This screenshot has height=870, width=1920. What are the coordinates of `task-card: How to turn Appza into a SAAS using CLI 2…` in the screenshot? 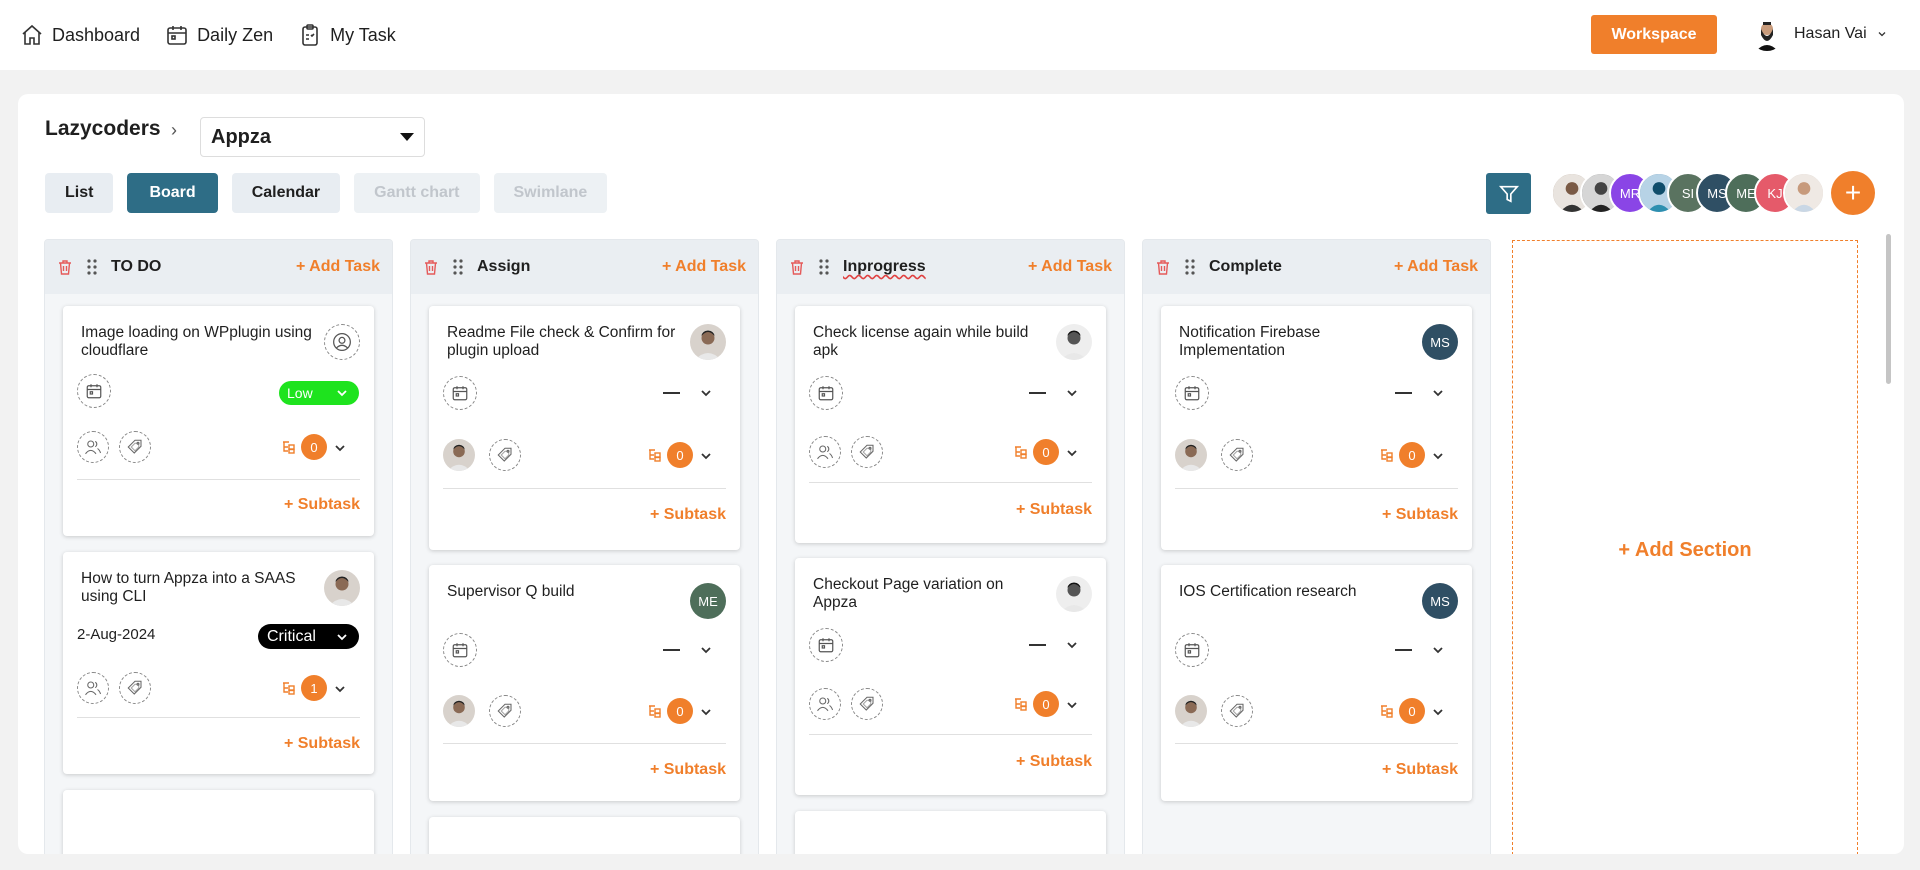 It's located at (218, 663).